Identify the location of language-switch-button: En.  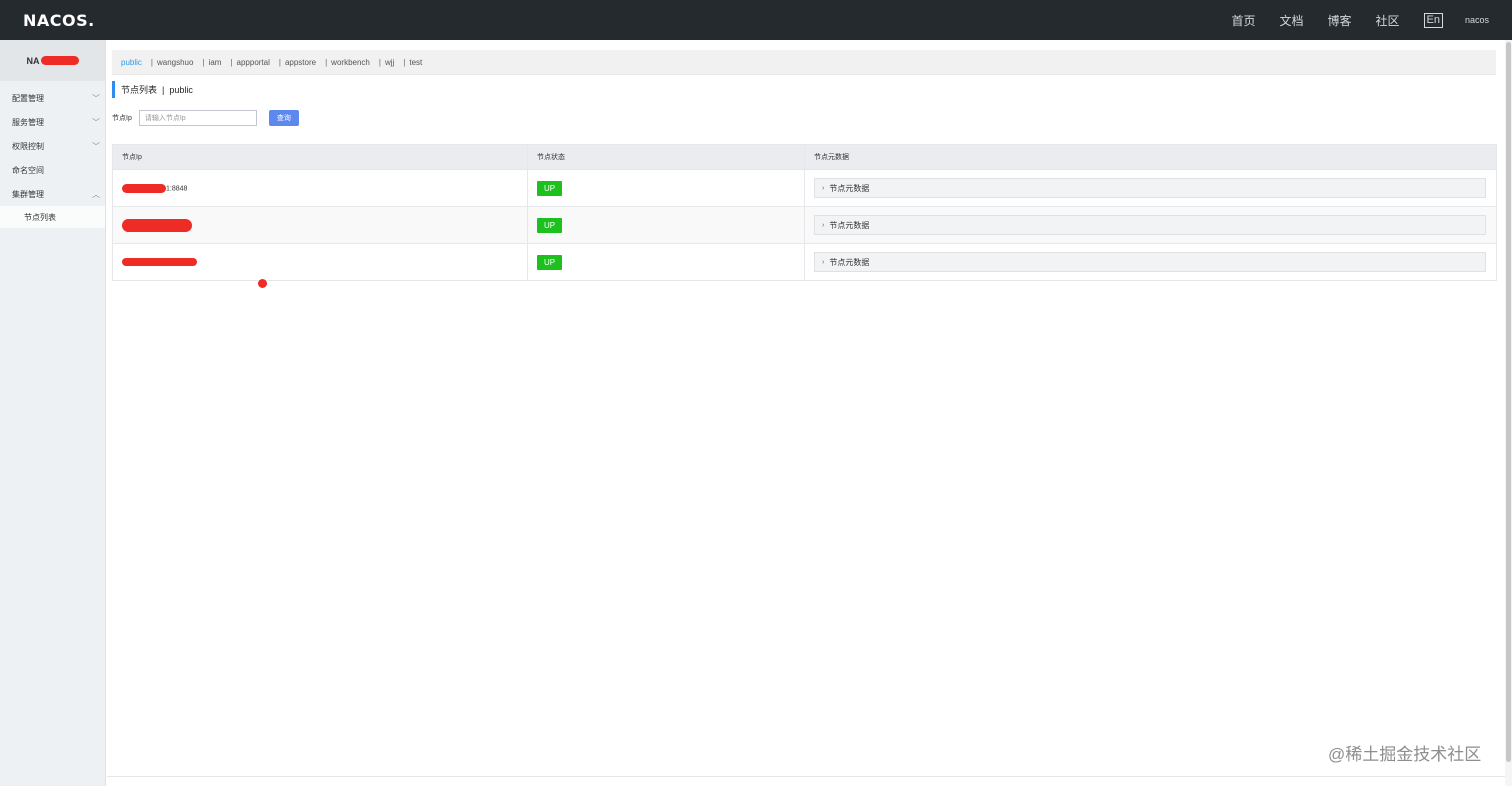
(1433, 20).